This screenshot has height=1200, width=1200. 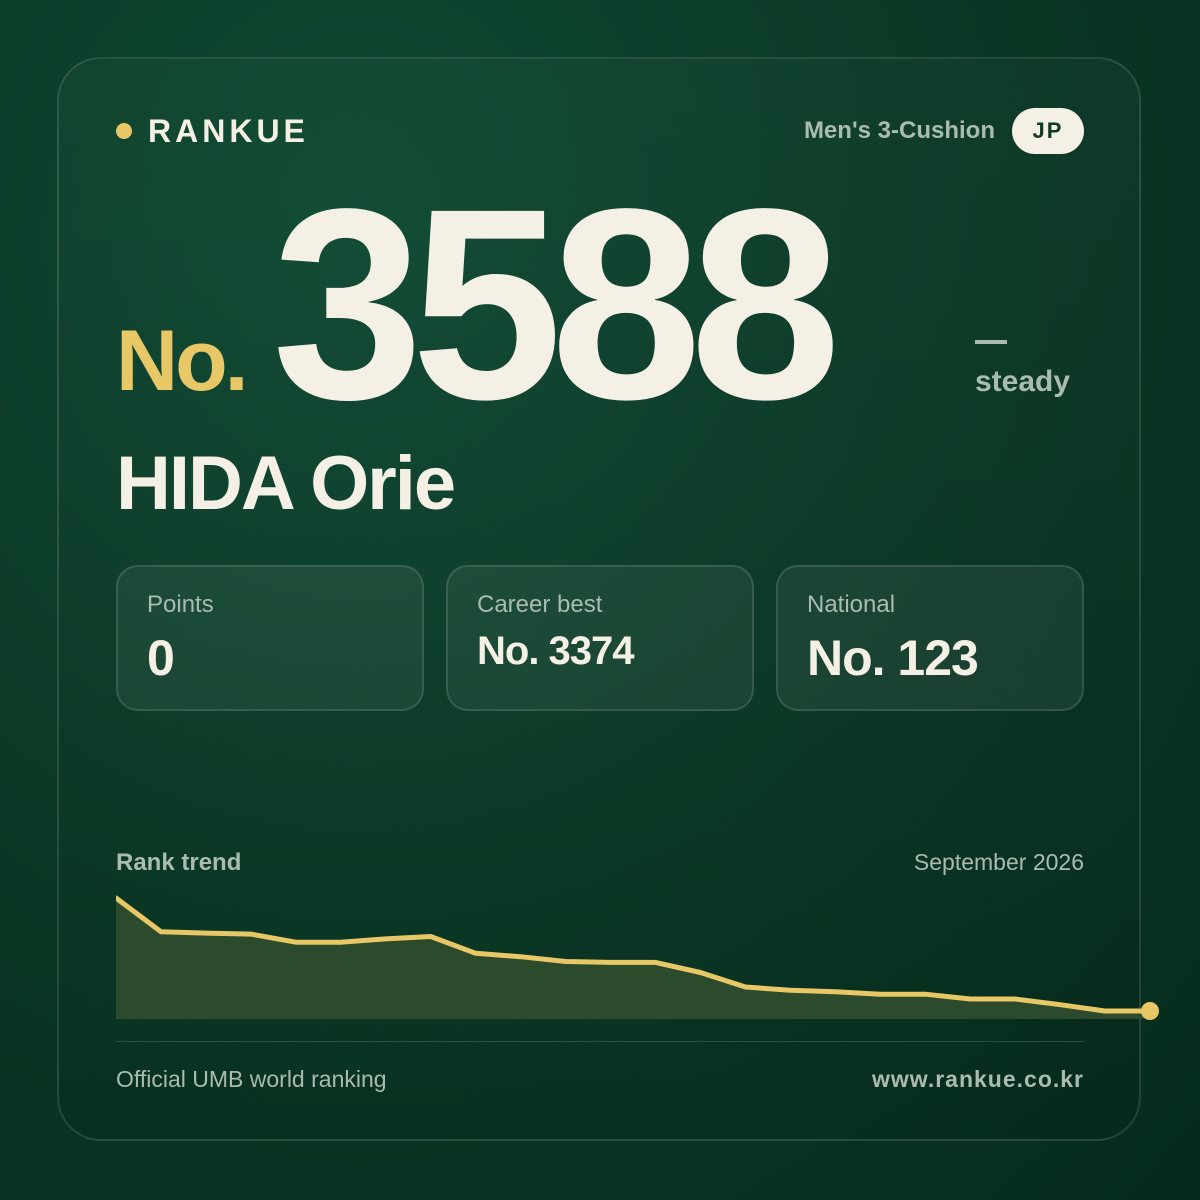 What do you see at coordinates (899, 130) in the screenshot?
I see `category-label: Men's 3-Cushion` at bounding box center [899, 130].